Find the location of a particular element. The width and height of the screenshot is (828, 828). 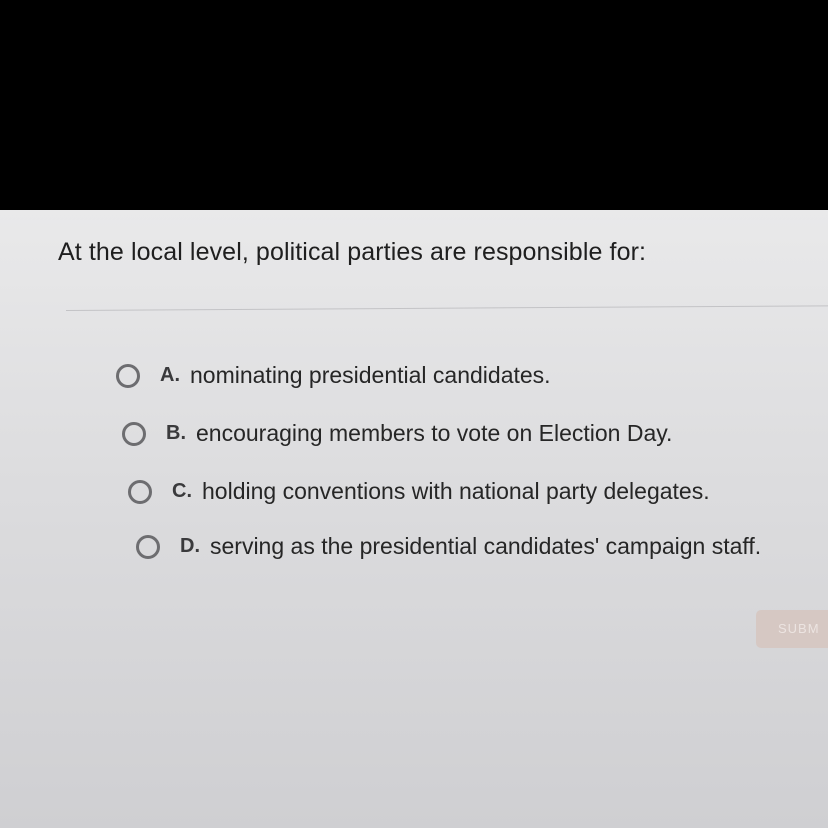

submit-button: SUBM is located at coordinates (792, 629).